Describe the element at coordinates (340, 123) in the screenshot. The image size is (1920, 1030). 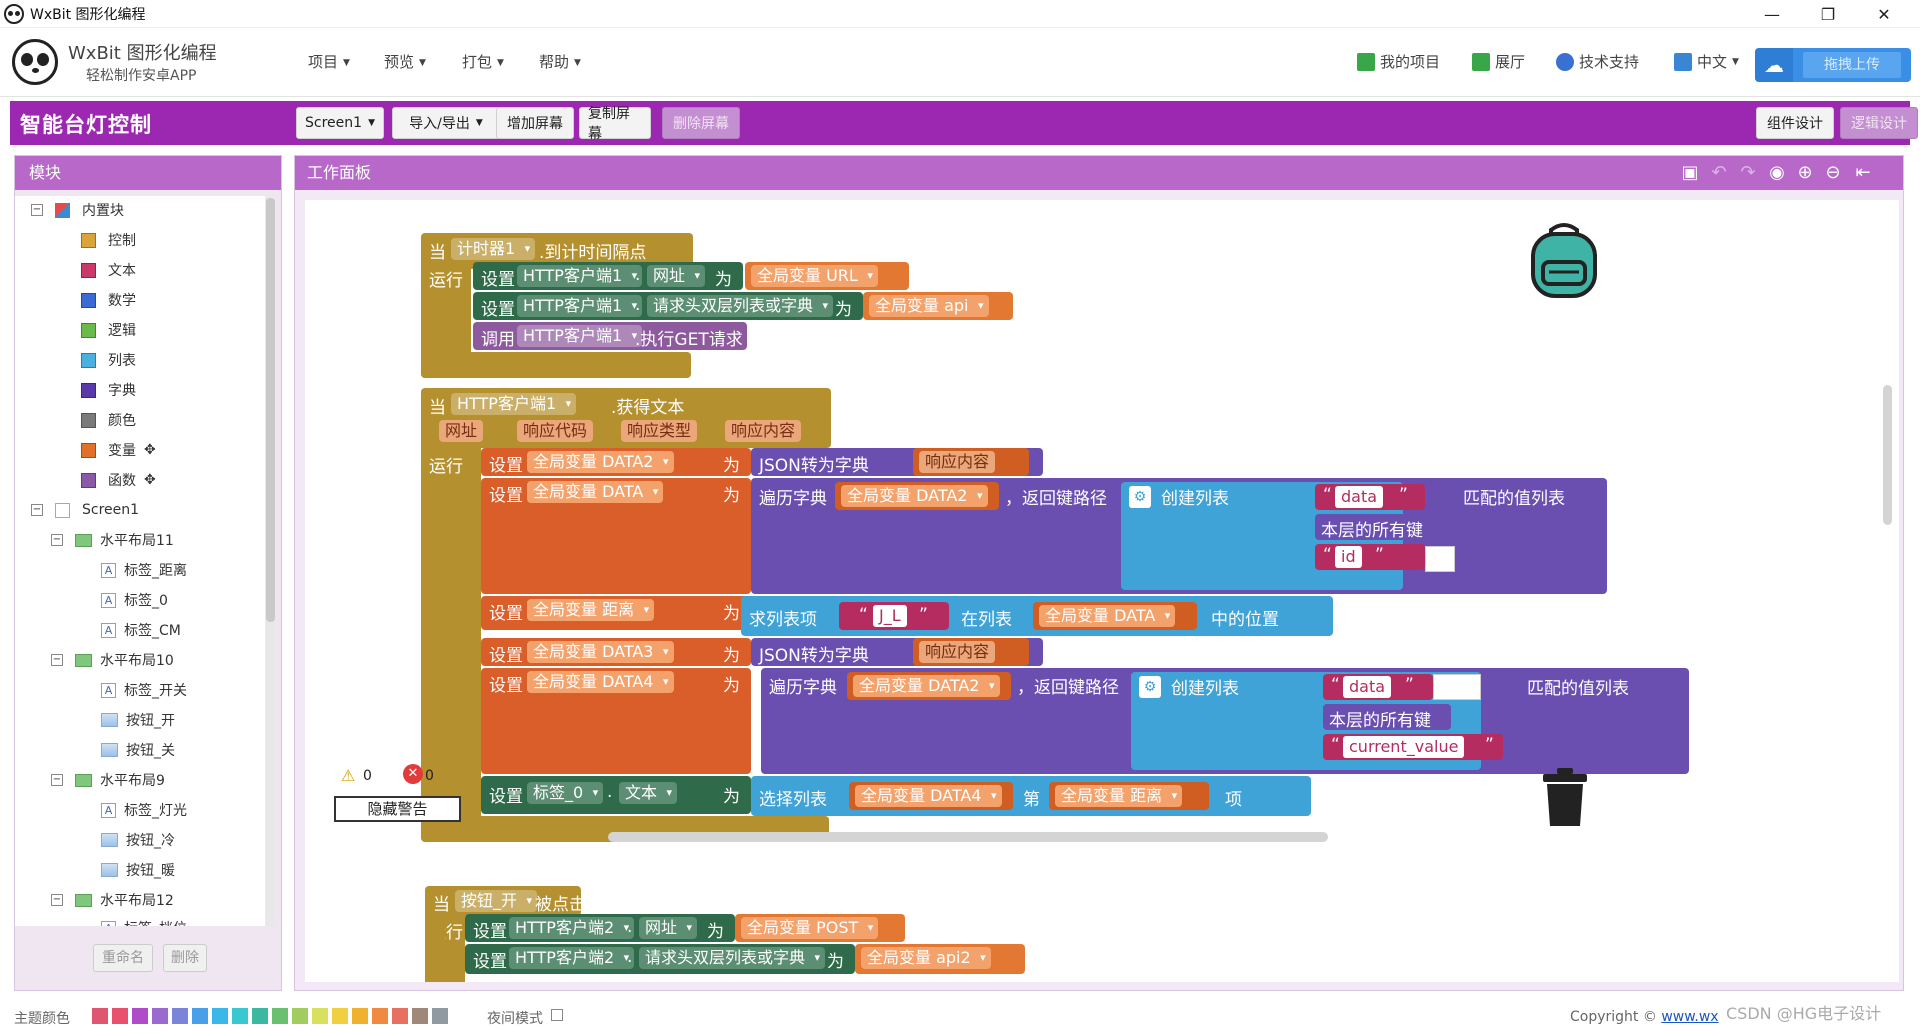
I see `screen-select: Screen1 ▼` at that location.